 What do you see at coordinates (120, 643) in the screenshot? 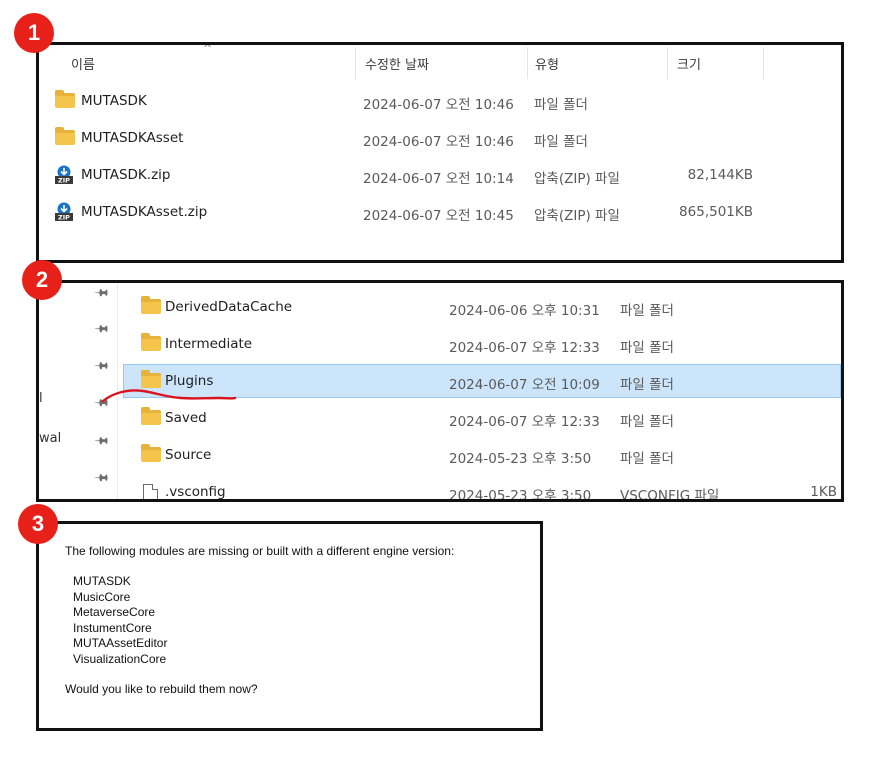
I see `module-item: MUTAAssetEditor` at bounding box center [120, 643].